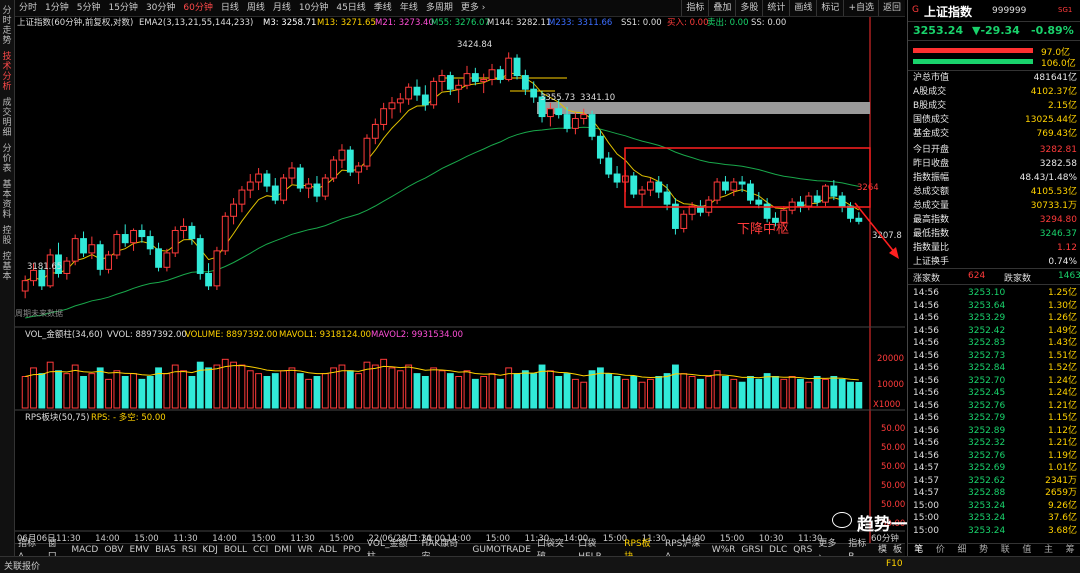  What do you see at coordinates (721, 8) in the screenshot?
I see `tool-overlay: 叠加` at bounding box center [721, 8].